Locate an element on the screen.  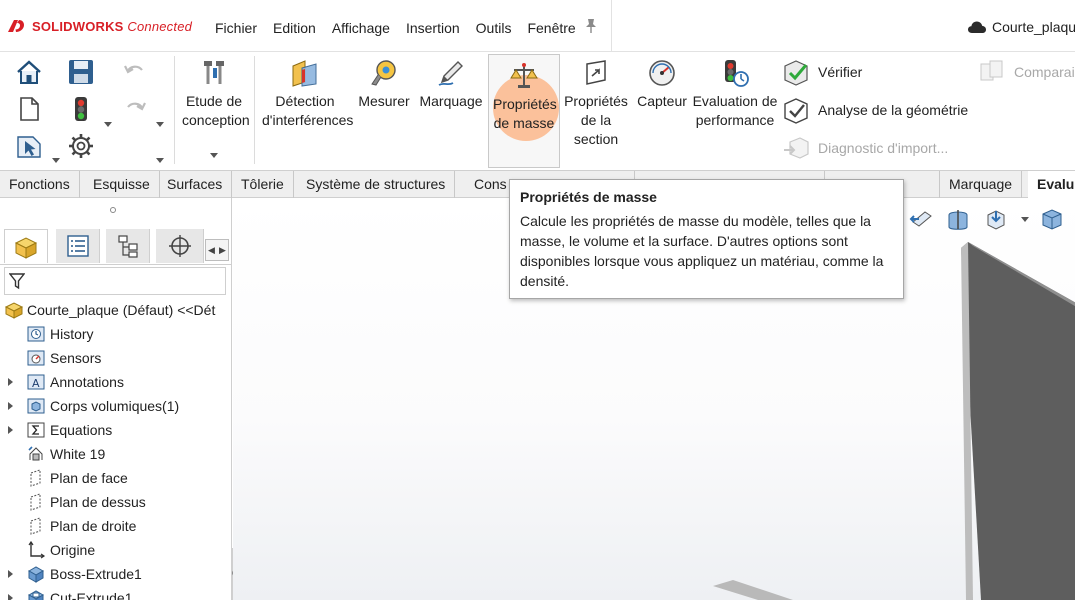
tree-item-history: History is located at coordinates (115, 334).